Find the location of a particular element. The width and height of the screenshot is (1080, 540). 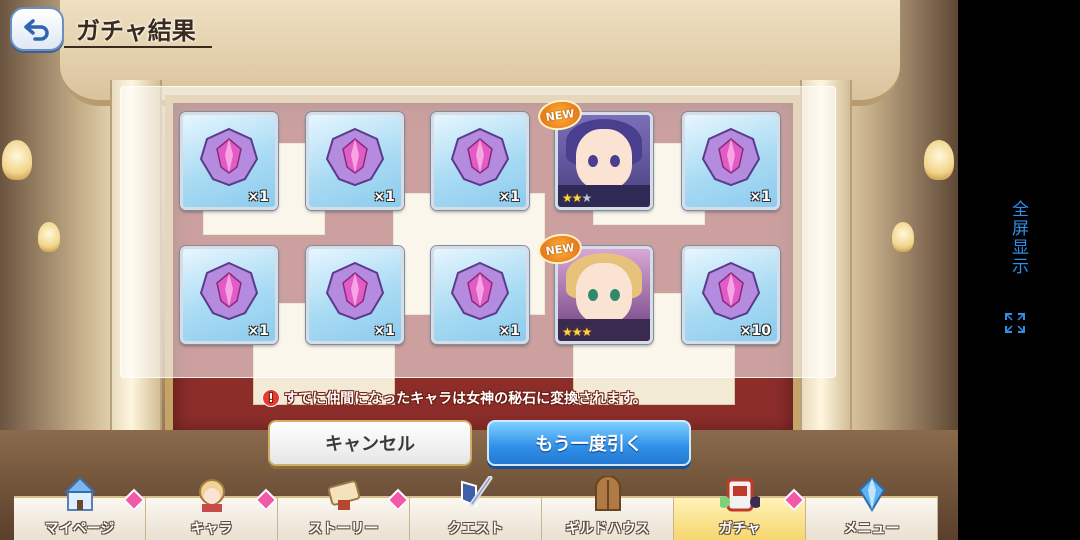

bottom-nav: マイページ キャラ ストーリー クエスト ギルドハウス ガチャ メニュー is located at coordinates (476, 508).